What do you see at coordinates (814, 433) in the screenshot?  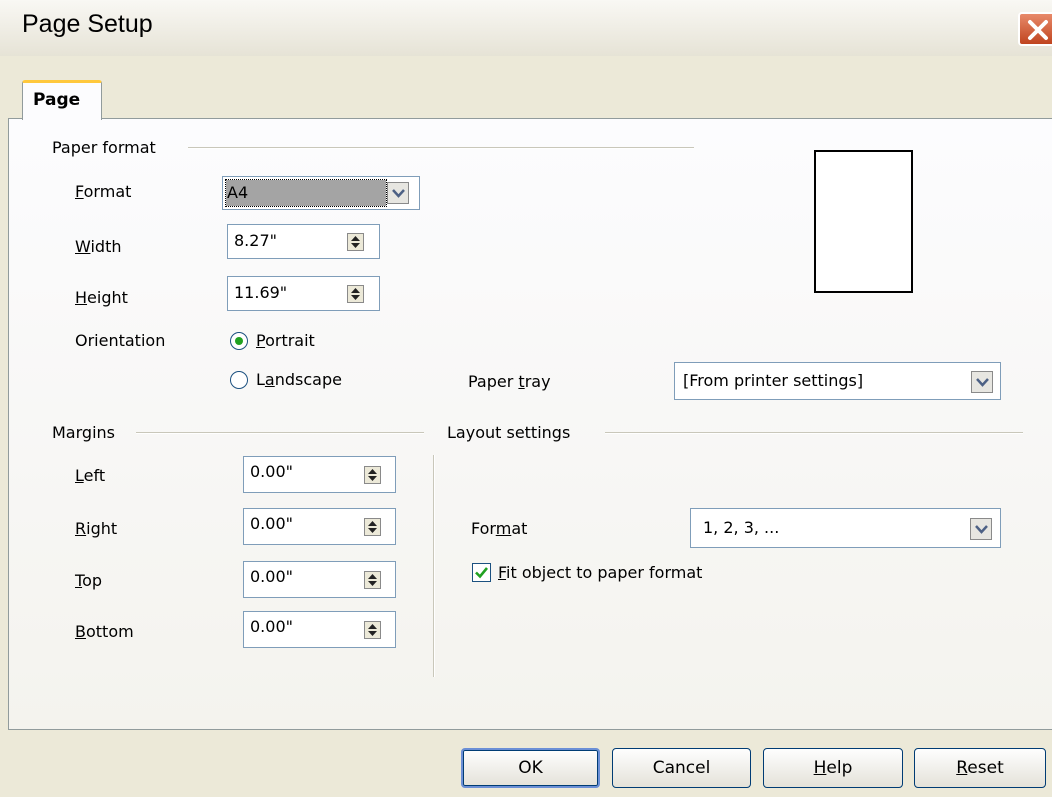 I see `layout-settings-separator` at bounding box center [814, 433].